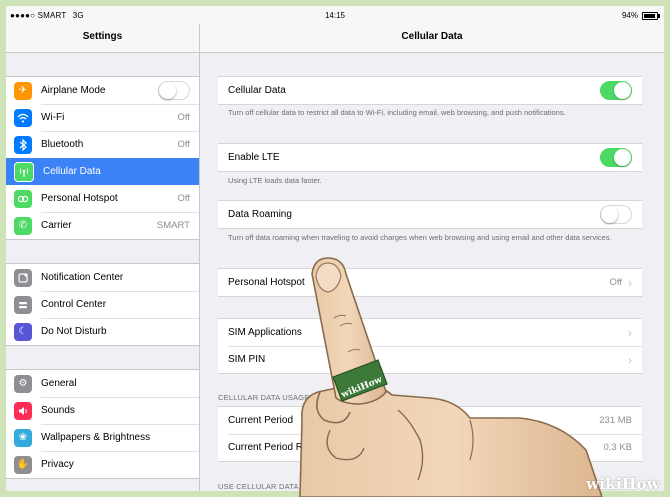  What do you see at coordinates (174, 90) in the screenshot?
I see `airplane-mode-toggle` at bounding box center [174, 90].